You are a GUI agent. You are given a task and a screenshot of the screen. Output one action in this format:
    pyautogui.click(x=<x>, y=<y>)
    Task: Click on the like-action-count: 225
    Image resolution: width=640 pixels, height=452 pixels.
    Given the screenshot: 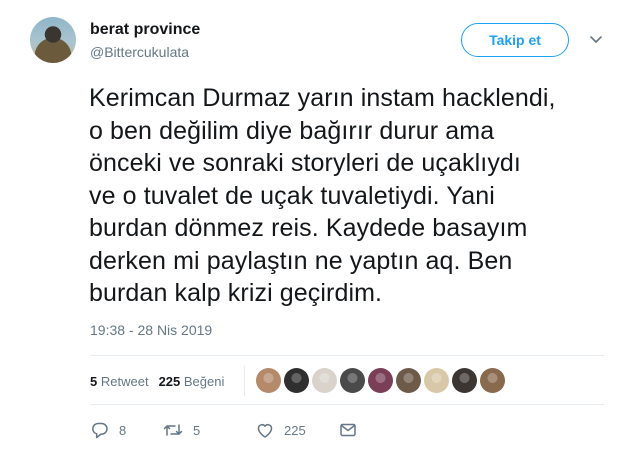 What is the action you would take?
    pyautogui.click(x=295, y=430)
    